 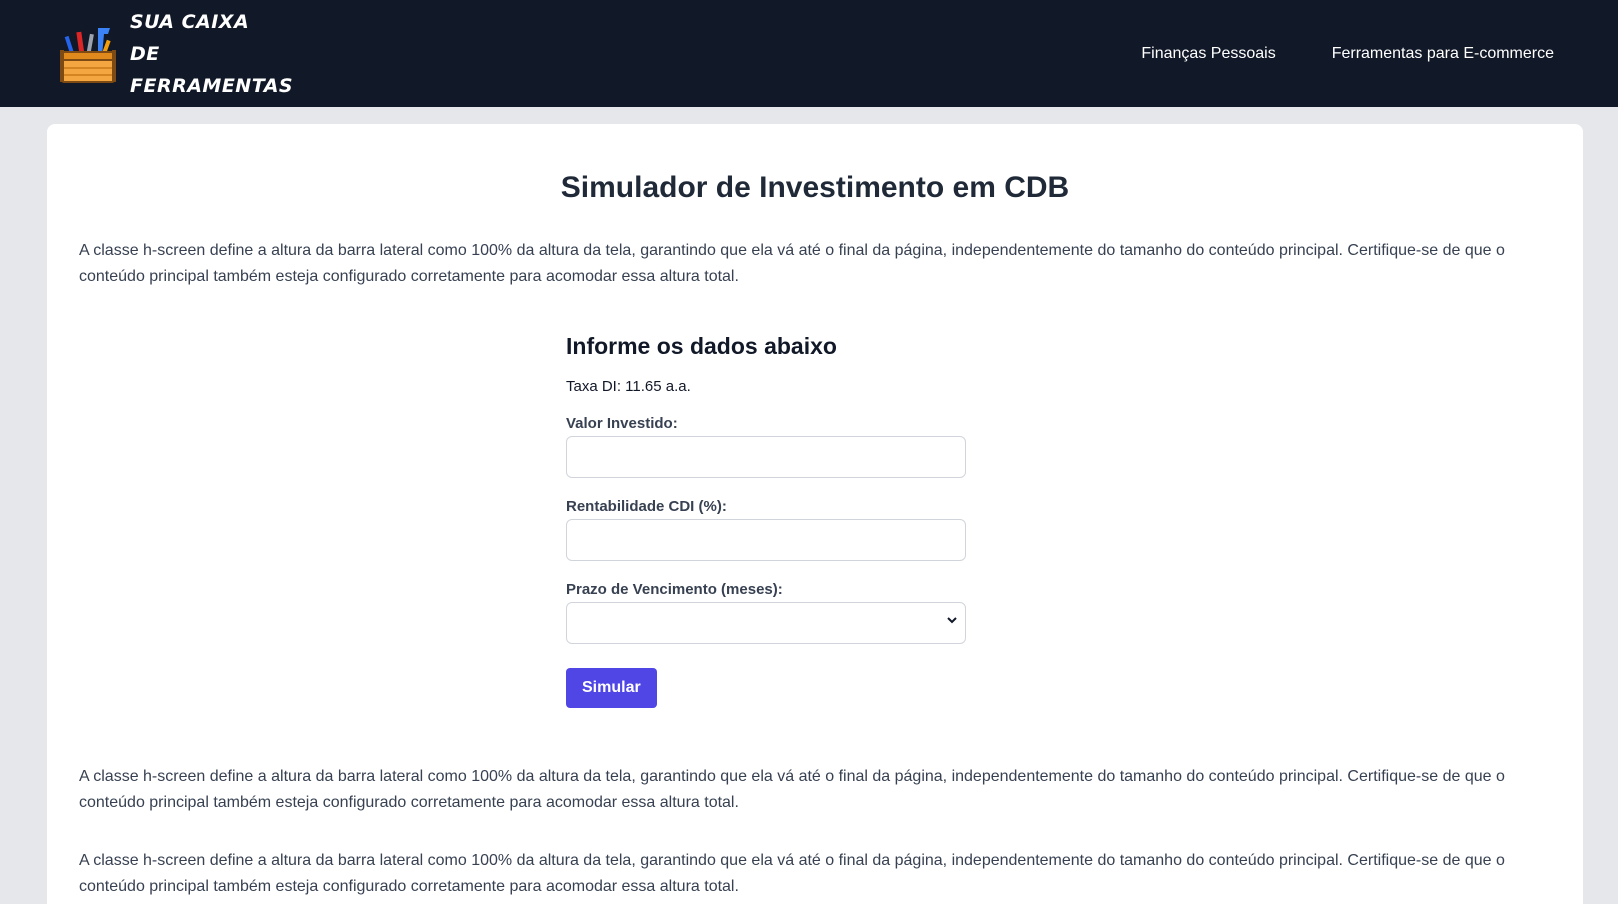 I want to click on brand-name: SUA CAIXA DE FERRAMENTAS, so click(x=212, y=54).